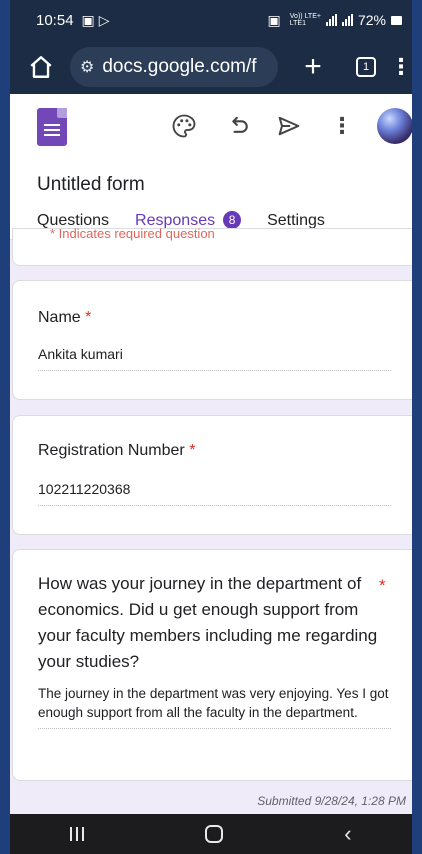 The image size is (422, 854). I want to click on send-icon, so click(289, 126).